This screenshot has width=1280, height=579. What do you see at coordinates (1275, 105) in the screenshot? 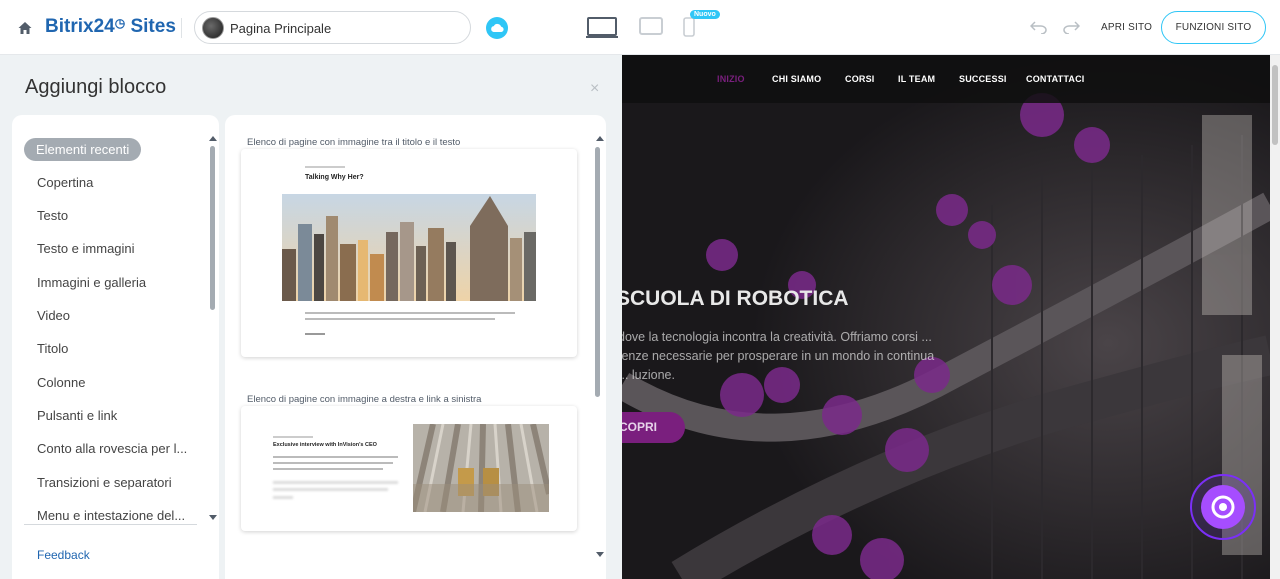
I see `scrollbar-thumb` at bounding box center [1275, 105].